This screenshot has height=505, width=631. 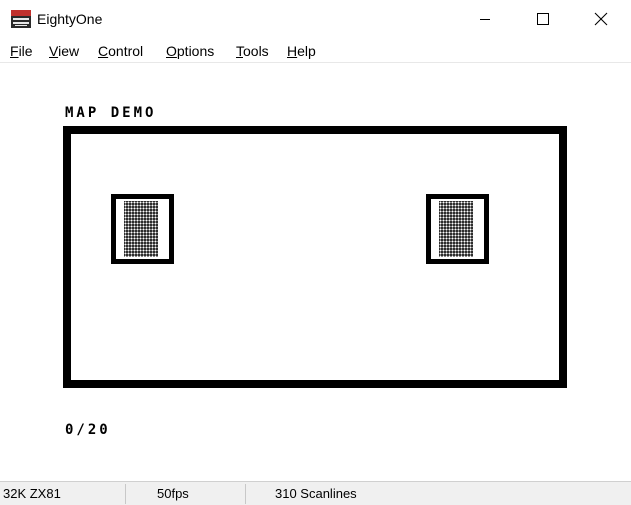 I want to click on menu-help-accel: H, so click(x=292, y=51).